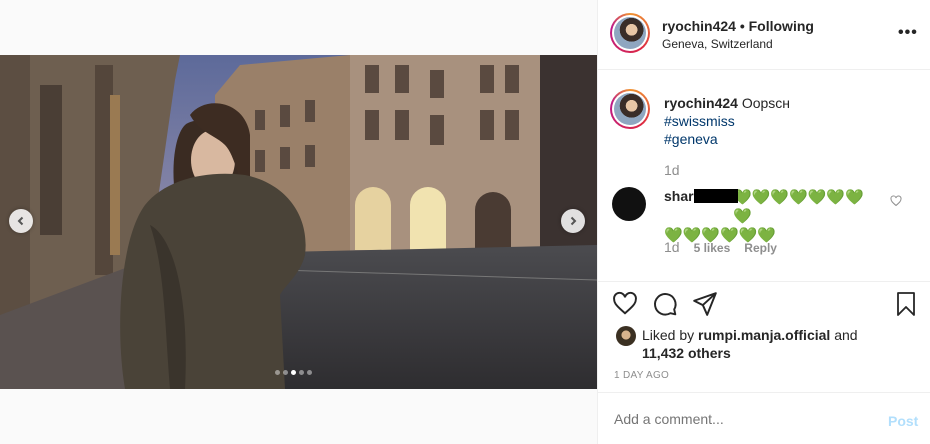 This screenshot has width=930, height=444. I want to click on caption-username: ryochin424, so click(701, 103).